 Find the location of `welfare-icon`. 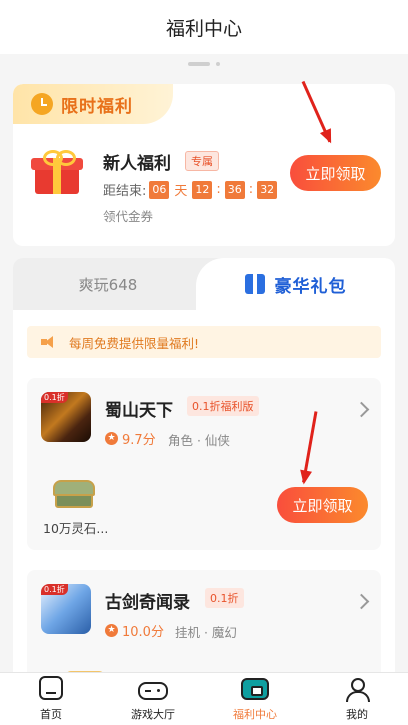

welfare-icon is located at coordinates (255, 689).